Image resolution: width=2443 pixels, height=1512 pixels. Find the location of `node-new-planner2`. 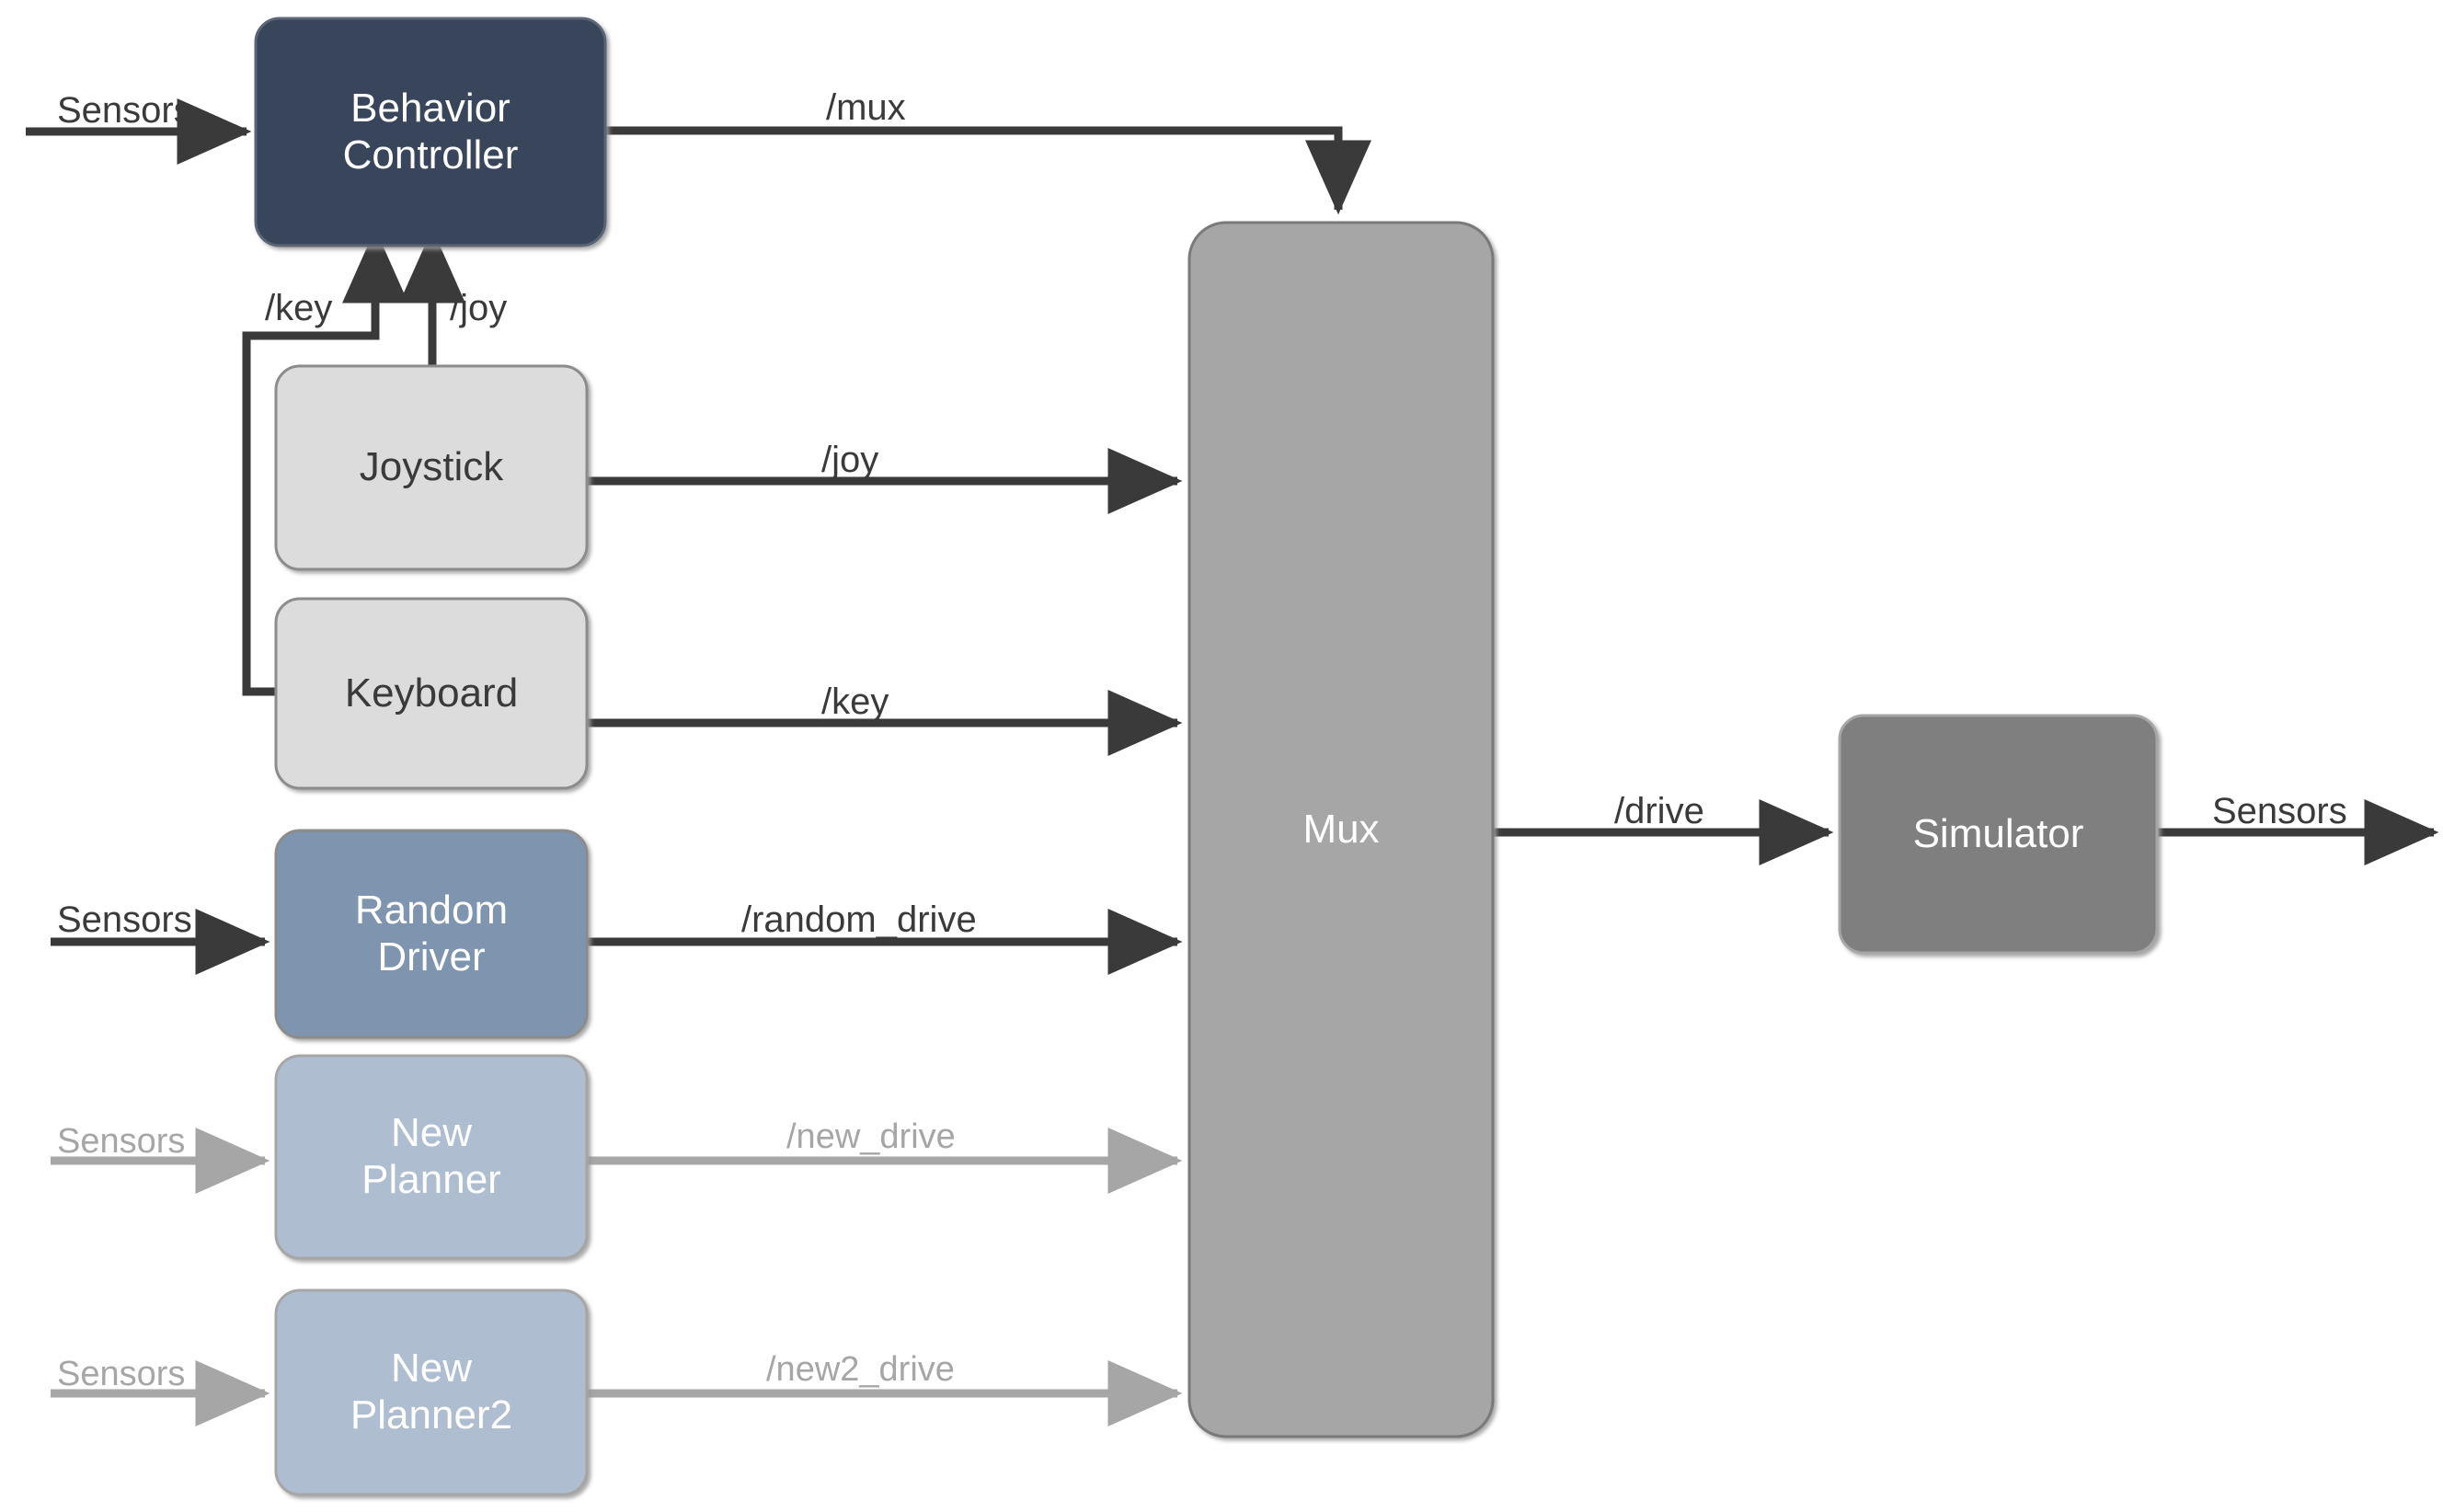

node-new-planner2 is located at coordinates (431, 1392).